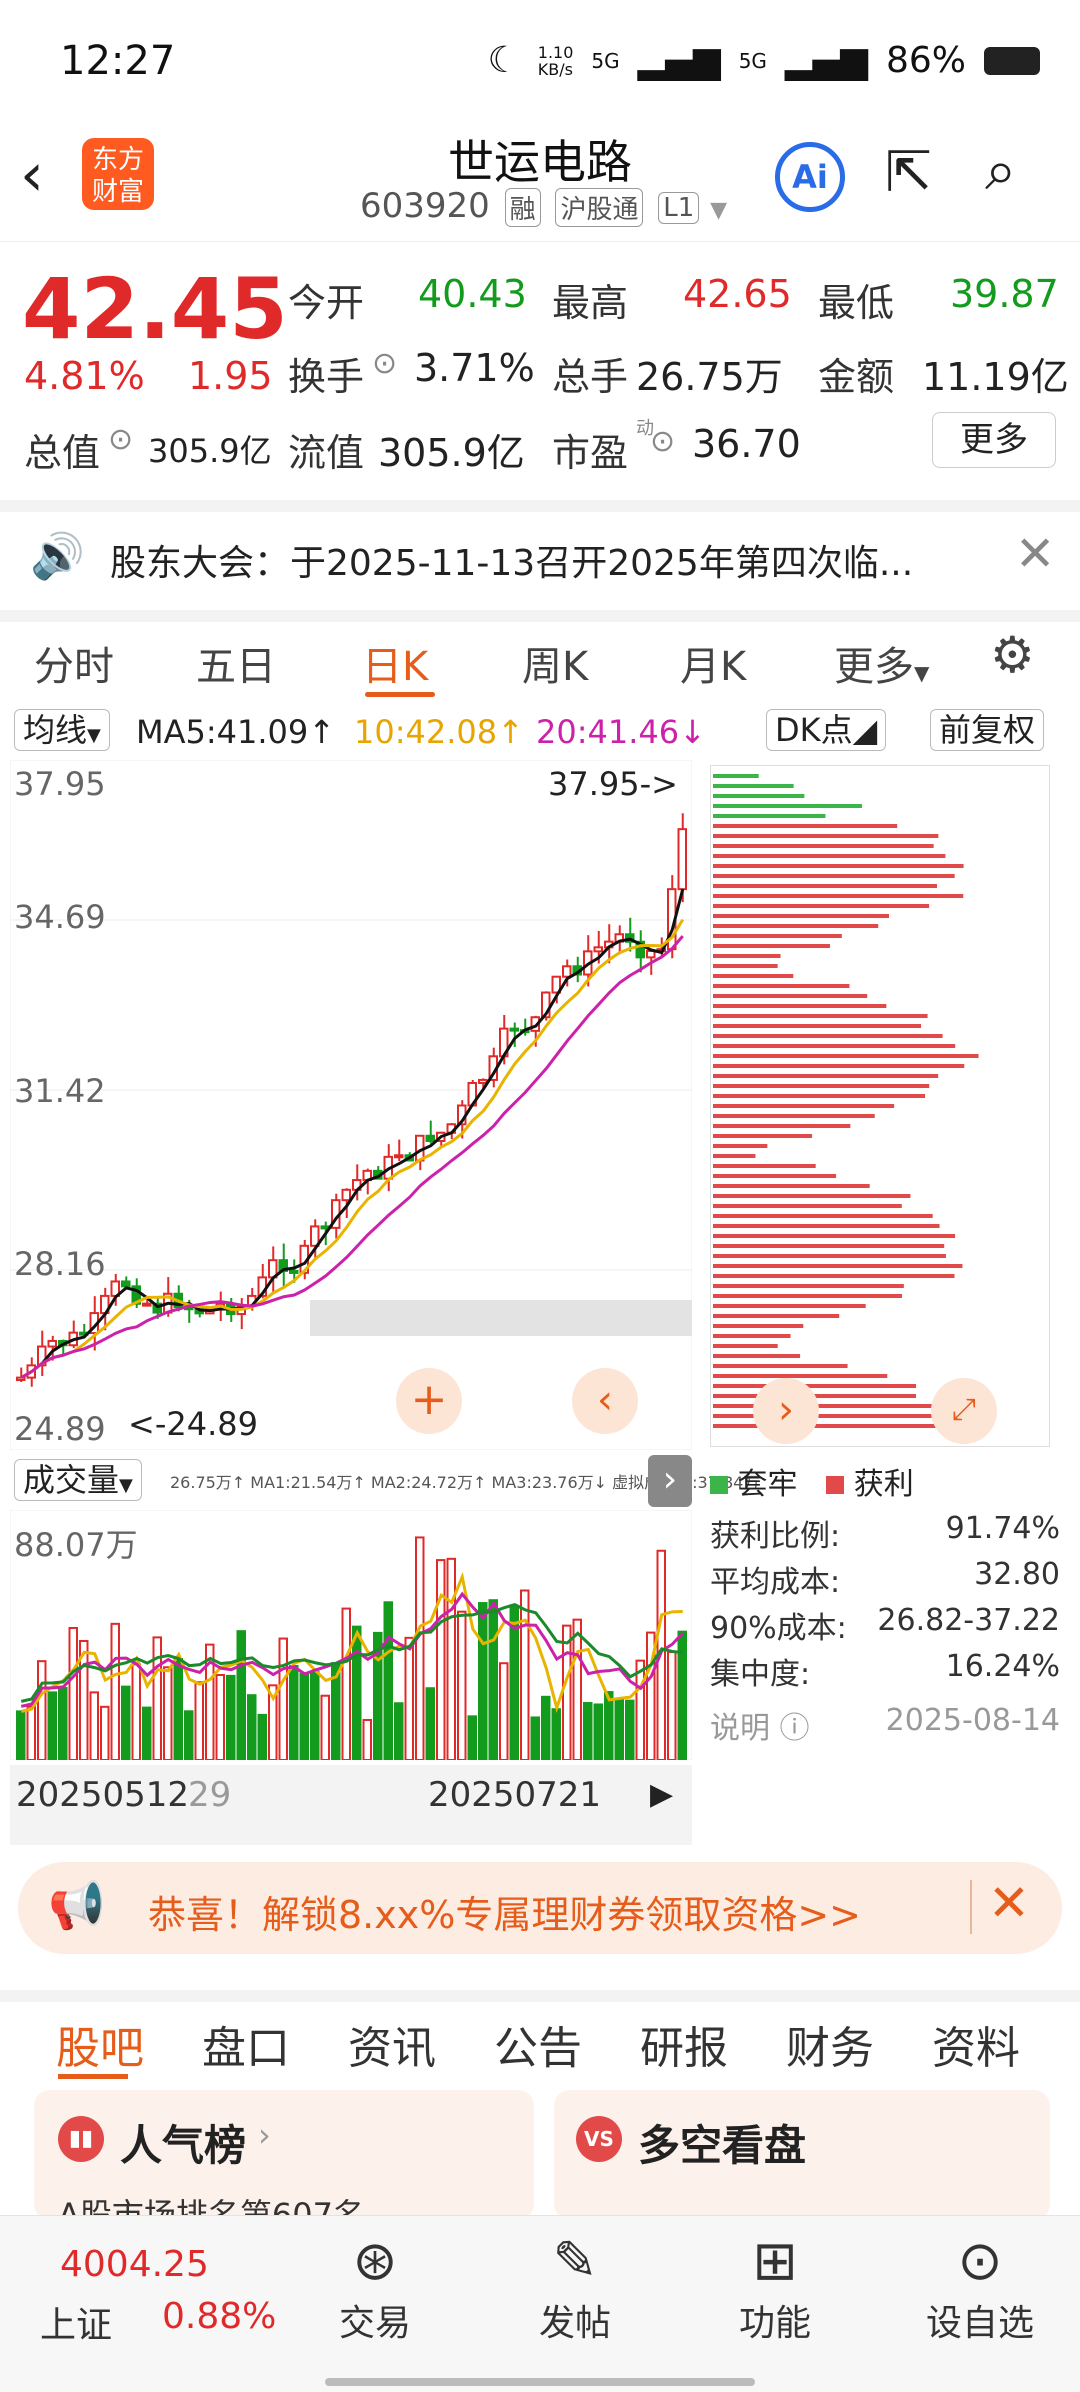 This screenshot has width=1080, height=2392. What do you see at coordinates (718, 210) in the screenshot?
I see `dropdown-icon: ▼` at bounding box center [718, 210].